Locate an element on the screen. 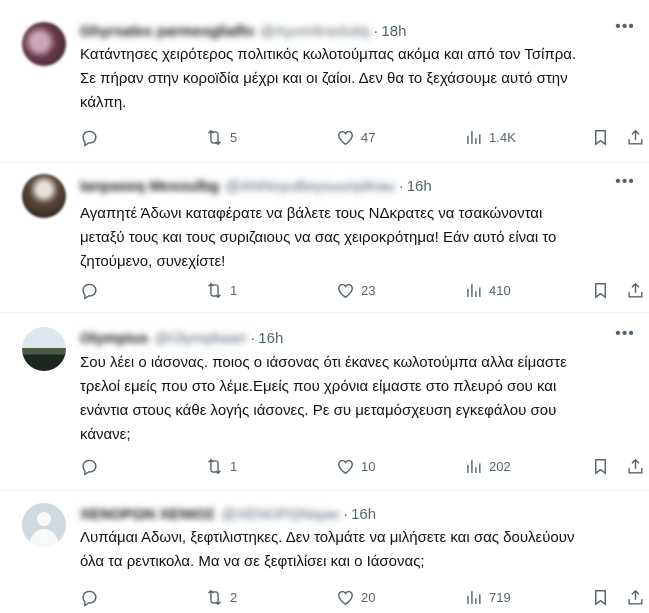  view-count: 202 is located at coordinates (500, 466).